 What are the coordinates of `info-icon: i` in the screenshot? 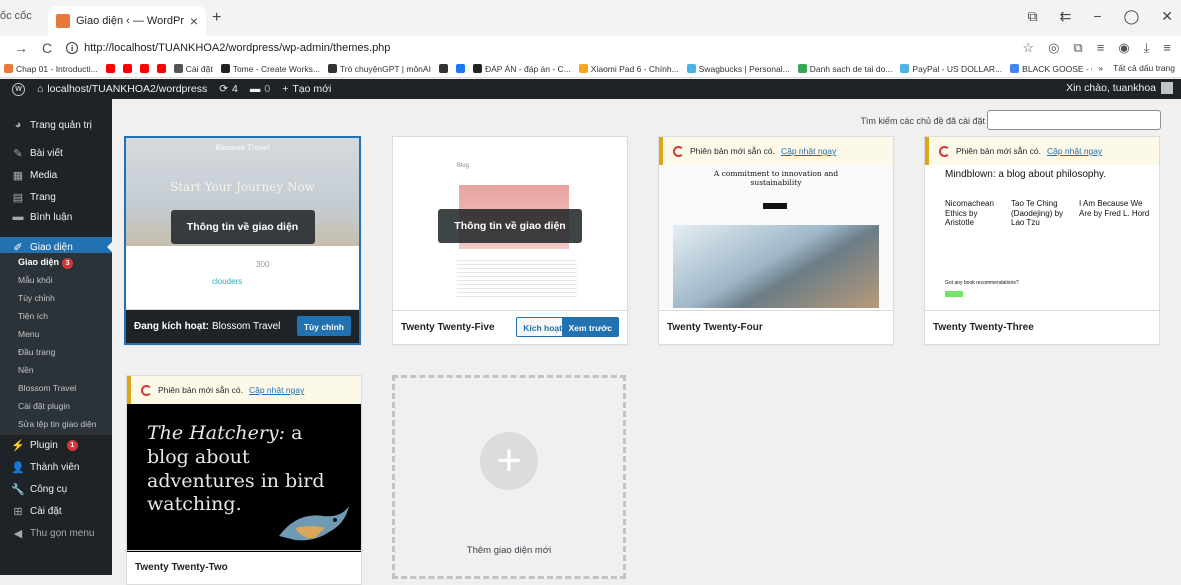 It's located at (72, 48).